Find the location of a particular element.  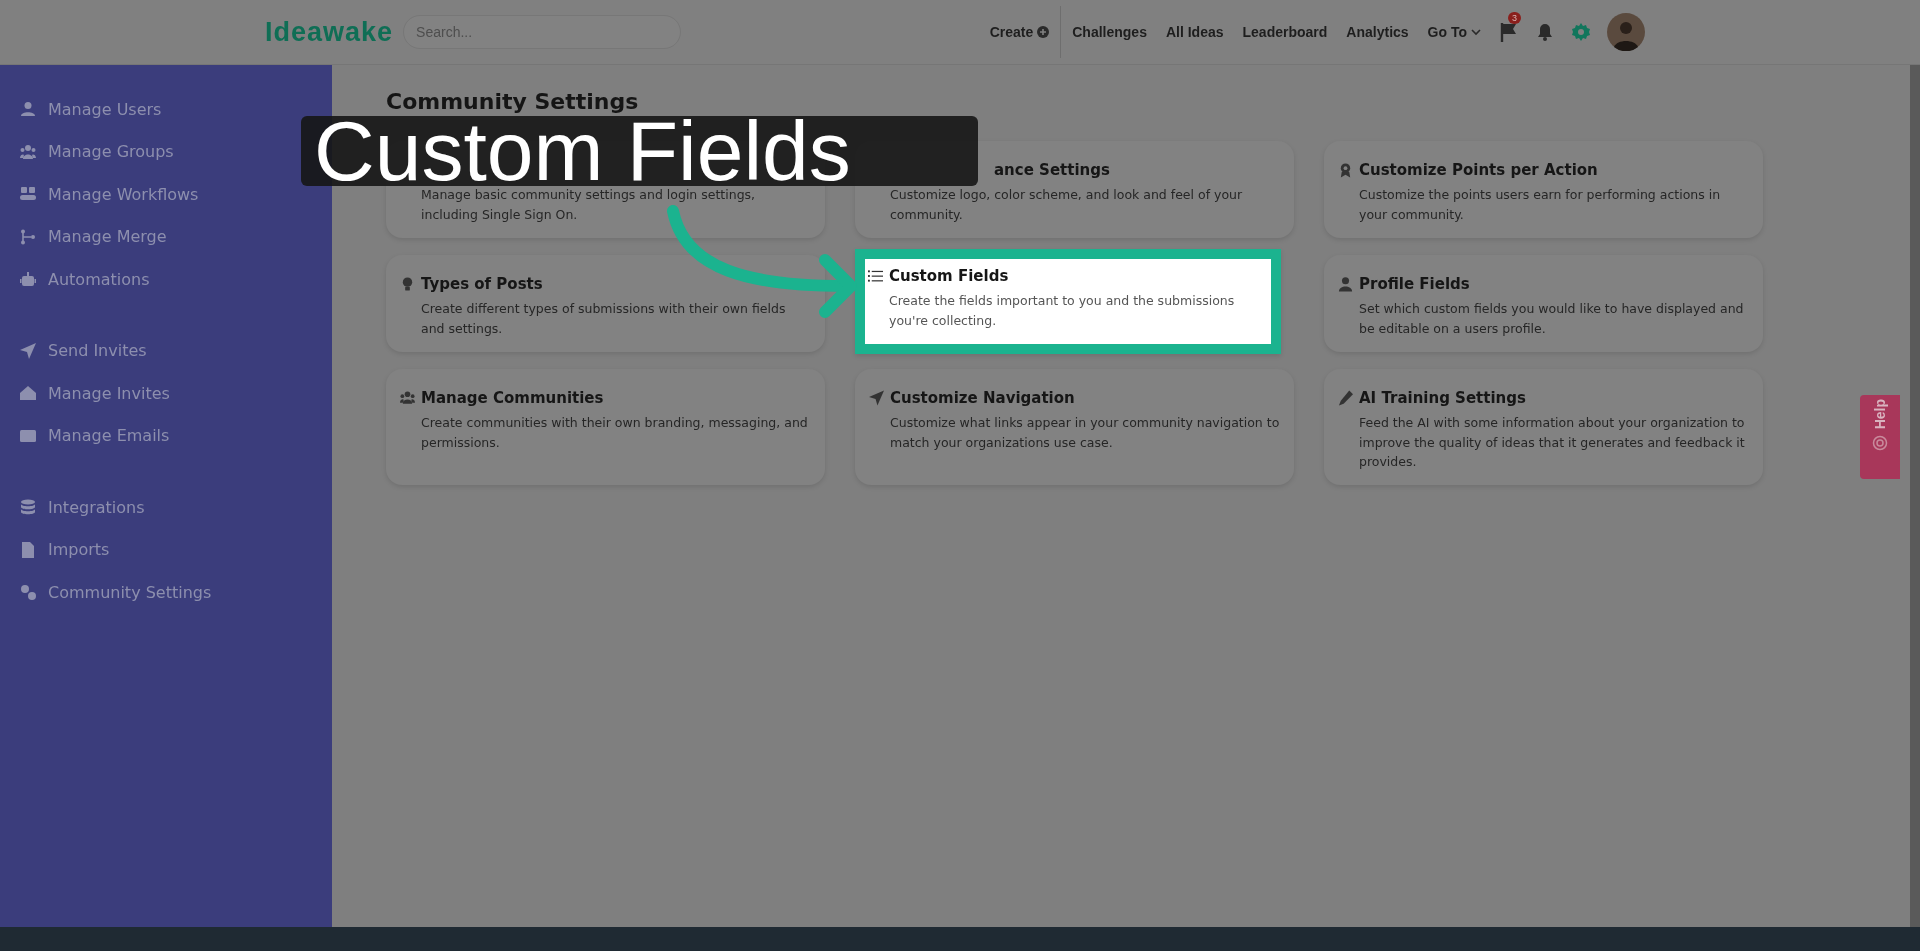

card-description: Create the fields important to you and the submissions you're collecting. is located at coordinates (1062, 311).